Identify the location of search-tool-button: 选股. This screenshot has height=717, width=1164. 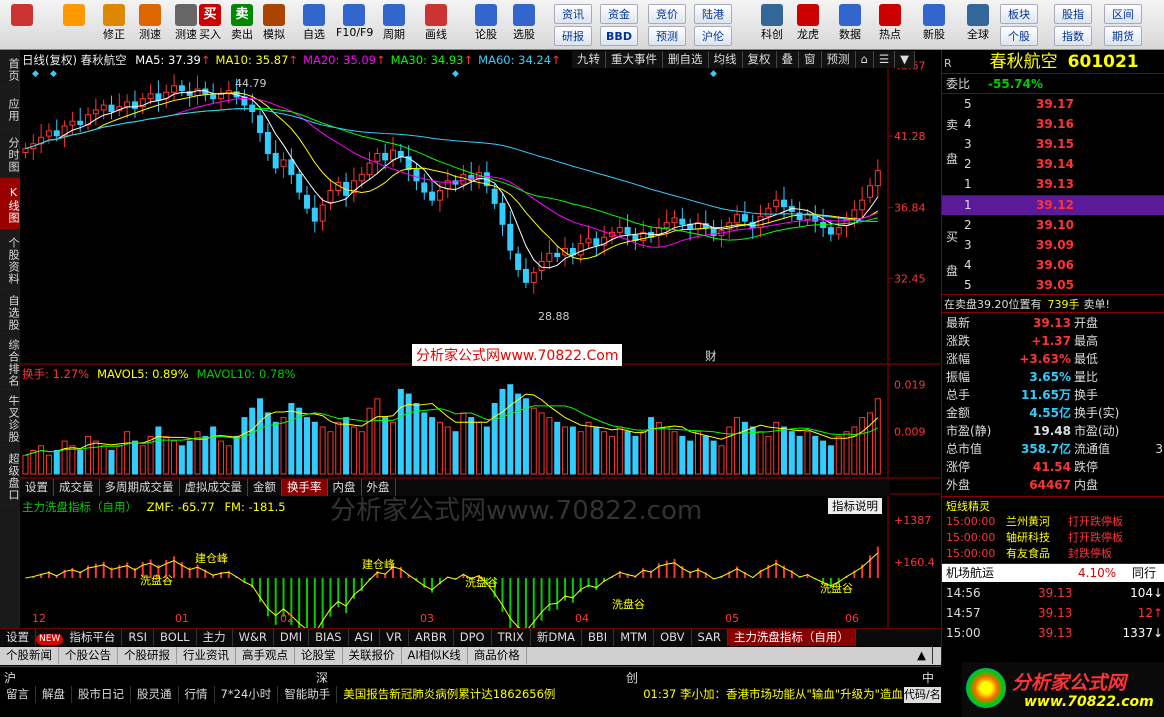
(524, 25).